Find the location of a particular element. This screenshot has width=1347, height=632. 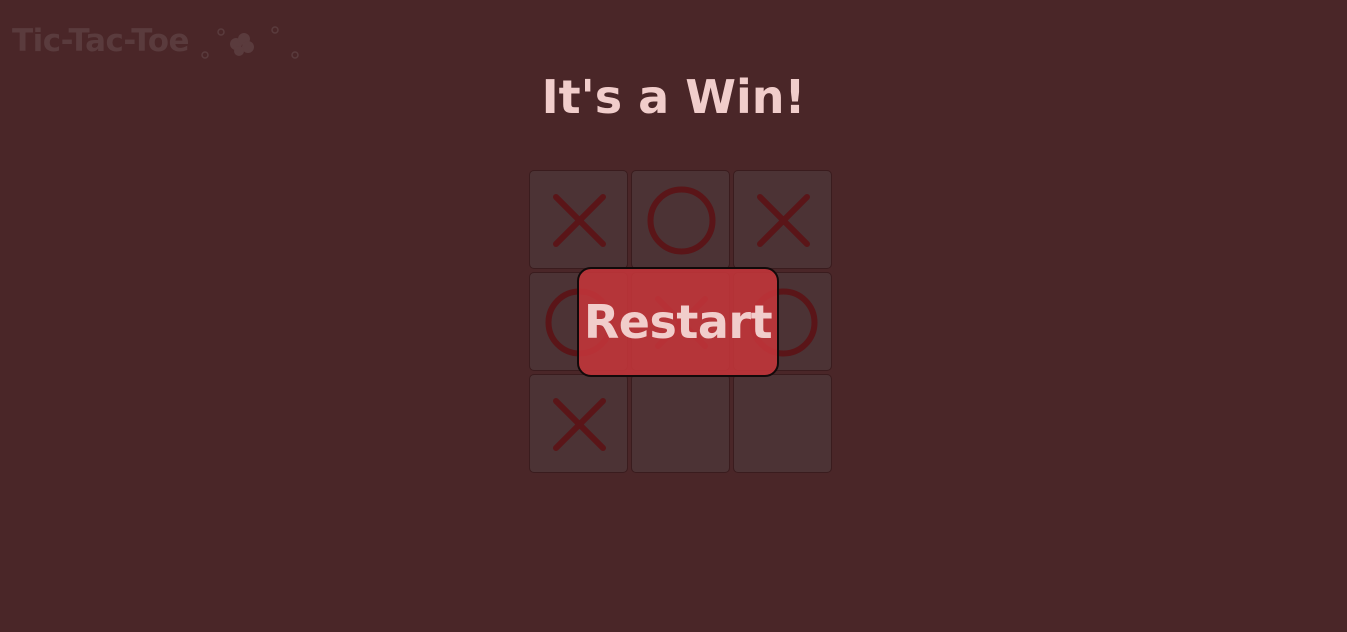

game-status-title: It's a Win! is located at coordinates (673, 97).